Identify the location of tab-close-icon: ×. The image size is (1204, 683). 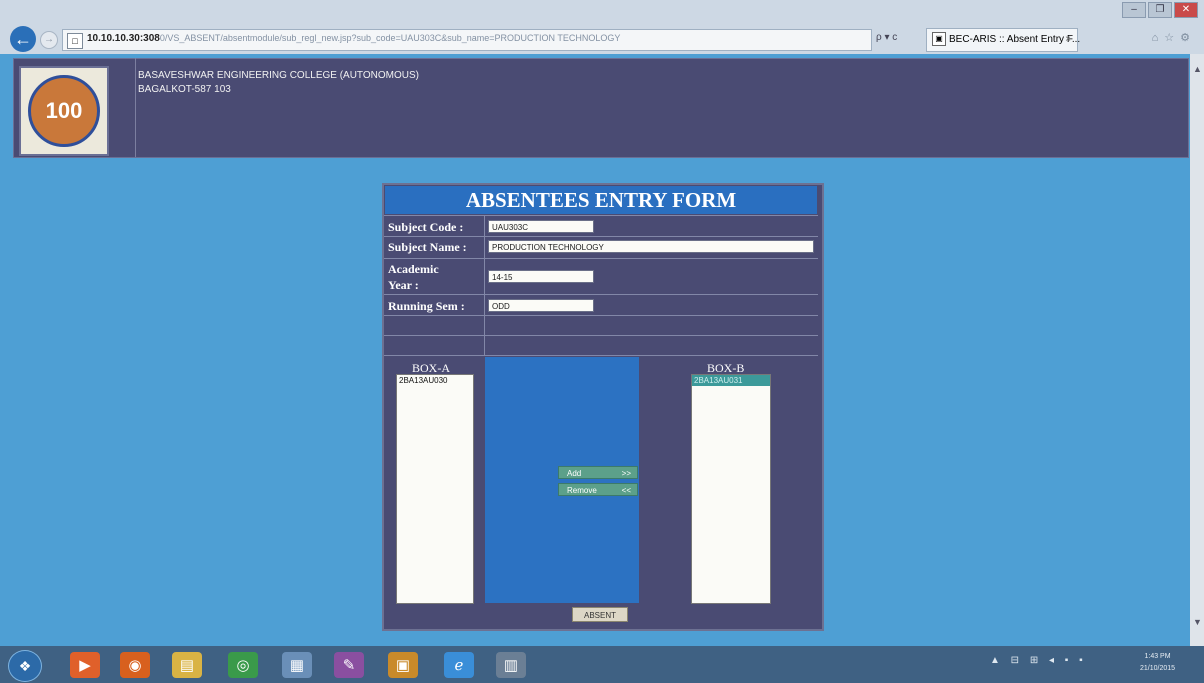
(1068, 40).